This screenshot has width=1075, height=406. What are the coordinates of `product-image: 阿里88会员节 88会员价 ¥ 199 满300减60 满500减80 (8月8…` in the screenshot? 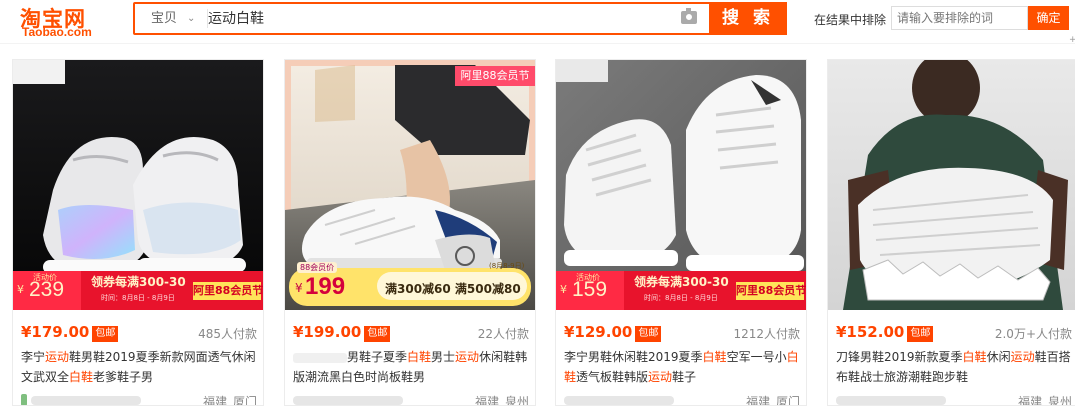 It's located at (410, 185).